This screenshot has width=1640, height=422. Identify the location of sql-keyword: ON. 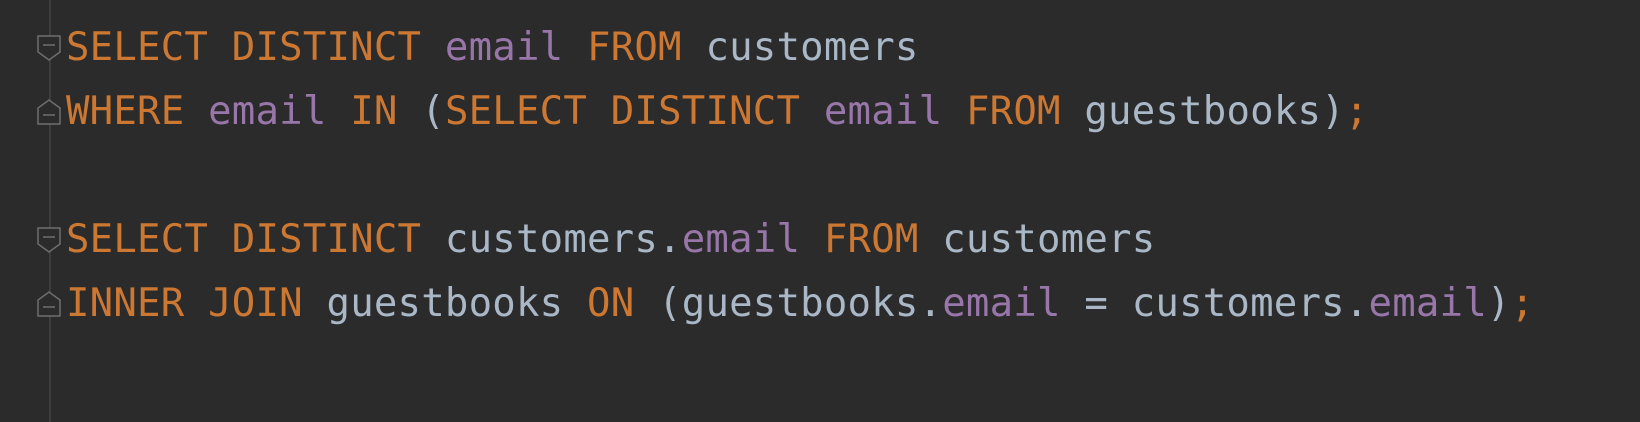
(611, 303).